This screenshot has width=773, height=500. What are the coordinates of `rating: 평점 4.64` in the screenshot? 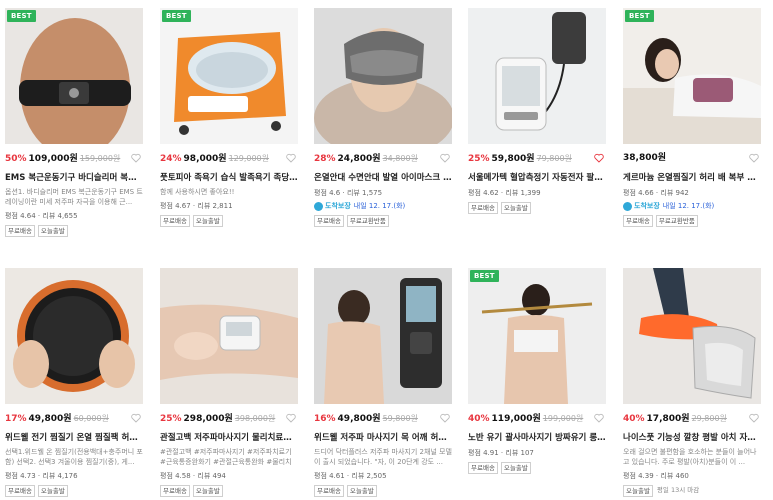 It's located at (20, 216).